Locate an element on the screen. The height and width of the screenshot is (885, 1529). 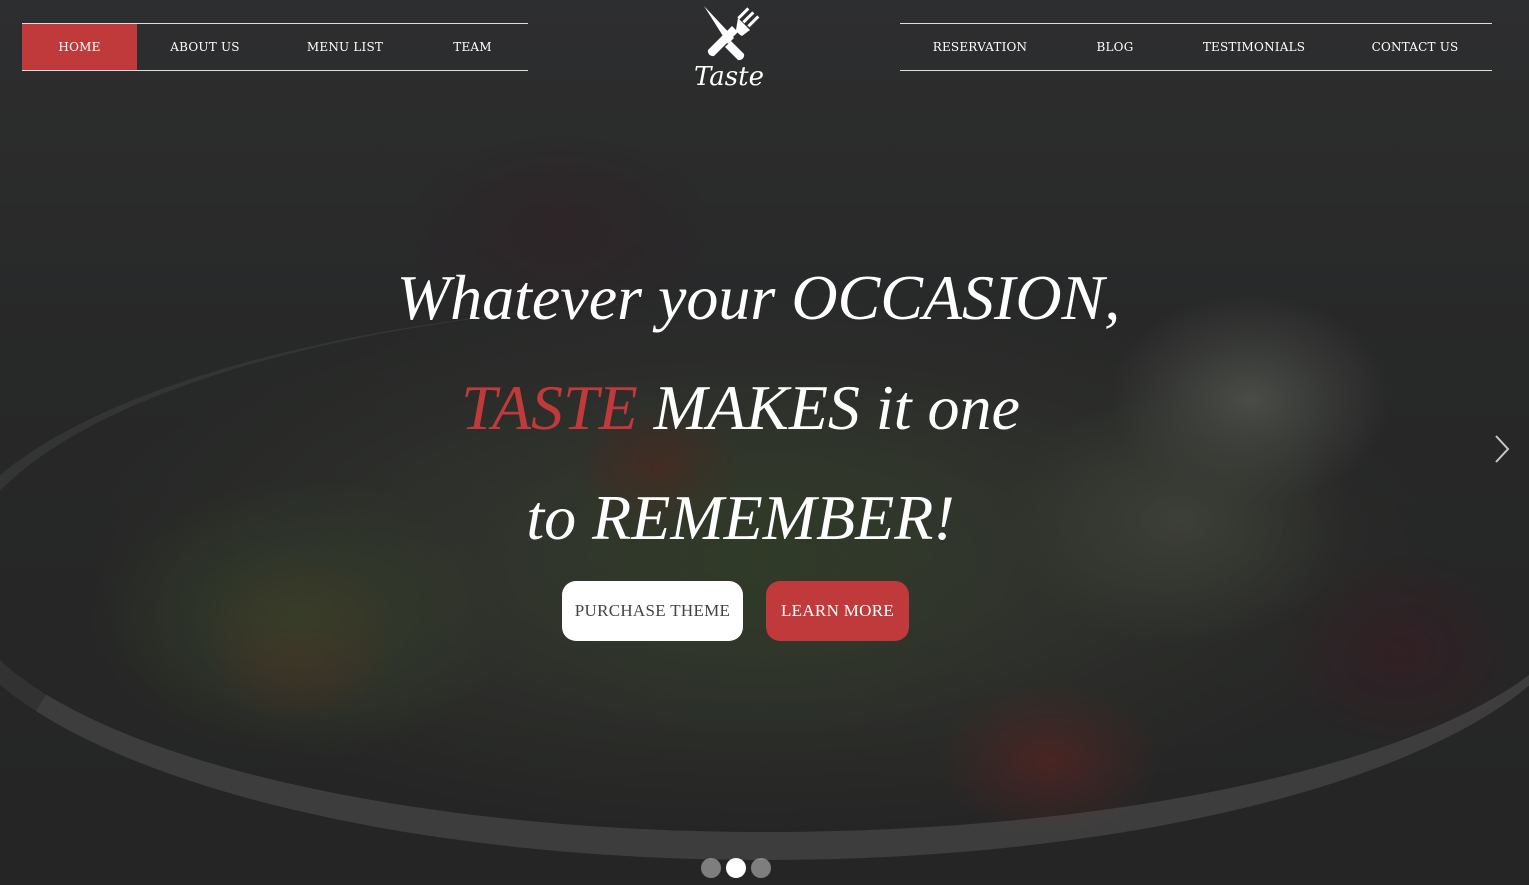
nav-item-home: HOME is located at coordinates (79, 47).